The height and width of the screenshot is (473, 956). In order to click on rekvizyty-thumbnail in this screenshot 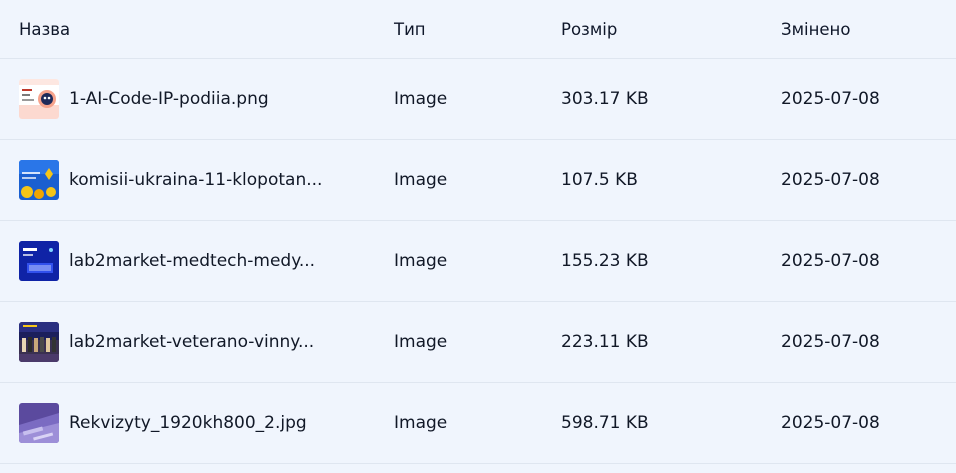, I will do `click(39, 423)`.